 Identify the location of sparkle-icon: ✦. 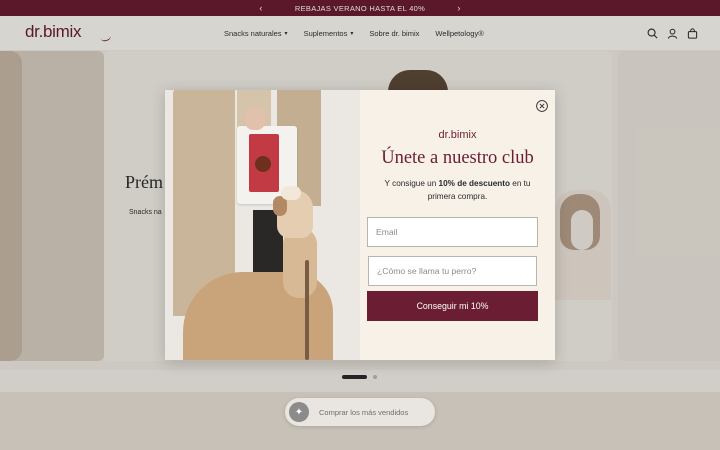
(299, 412).